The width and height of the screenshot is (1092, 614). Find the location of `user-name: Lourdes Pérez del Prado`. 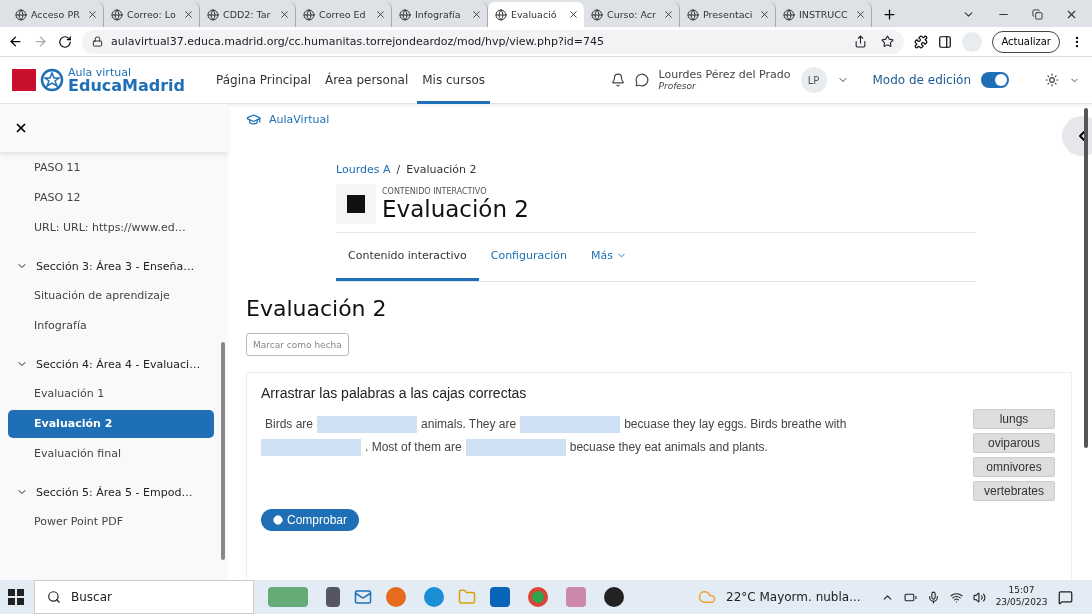

user-name: Lourdes Pérez del Prado is located at coordinates (724, 75).